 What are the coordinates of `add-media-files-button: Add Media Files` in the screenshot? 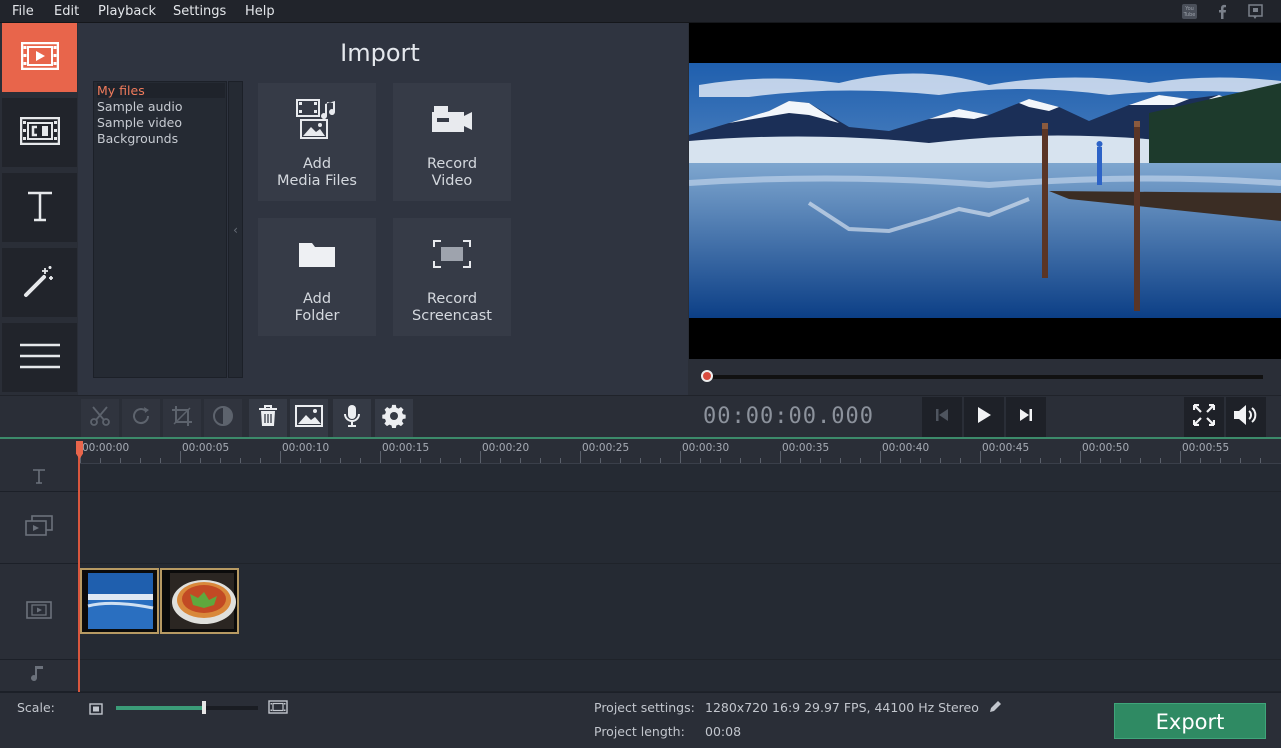 It's located at (317, 142).